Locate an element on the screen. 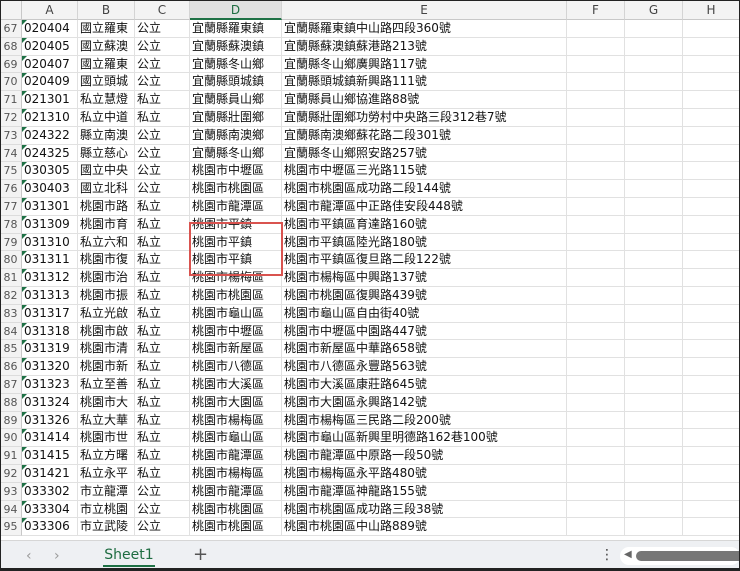  cell-b: 縣立南澳 is located at coordinates (106, 135).